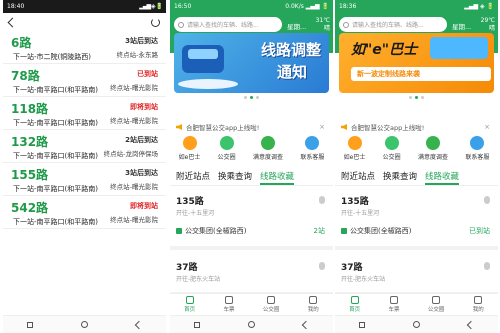 The image size is (500, 333). What do you see at coordinates (410, 97) in the screenshot?
I see `carousel-dot` at bounding box center [410, 97].